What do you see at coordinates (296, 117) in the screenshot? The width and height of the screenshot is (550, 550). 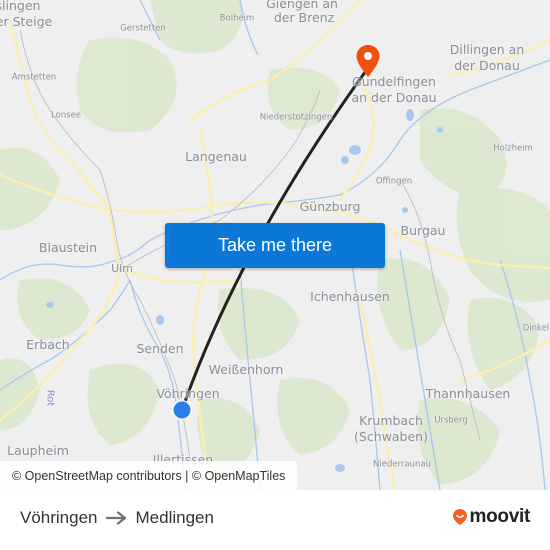 I see `place-label: Niederstotzingen` at bounding box center [296, 117].